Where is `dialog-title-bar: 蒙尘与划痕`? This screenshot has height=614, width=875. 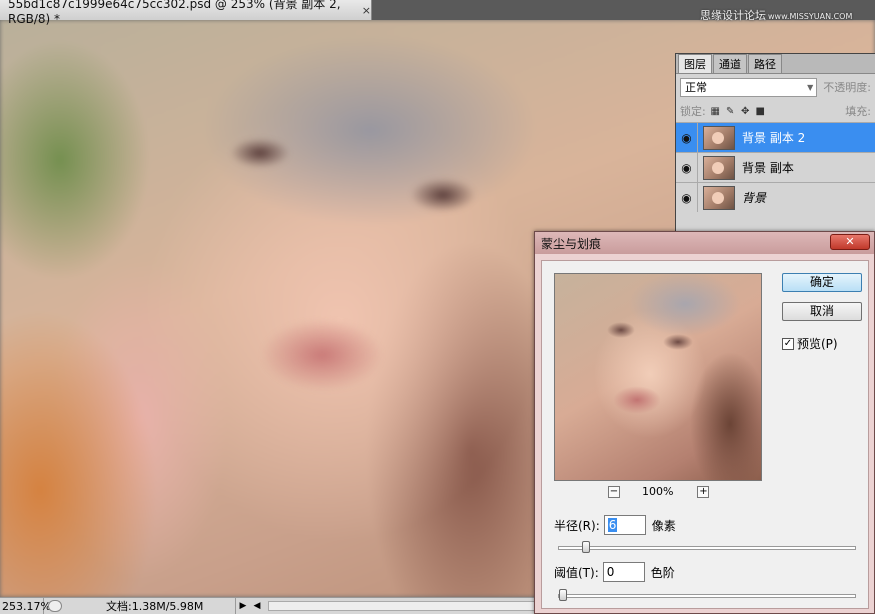 dialog-title-bar: 蒙尘与划痕 is located at coordinates (704, 243).